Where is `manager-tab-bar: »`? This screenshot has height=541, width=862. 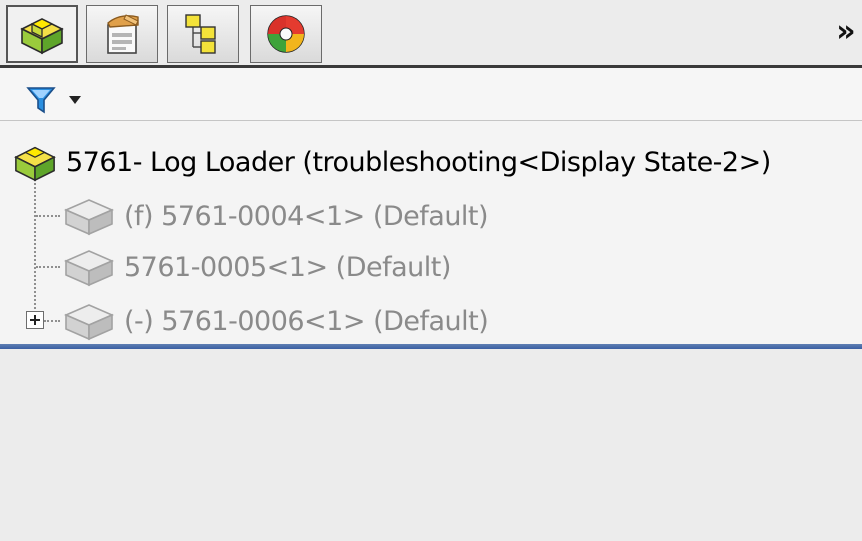
manager-tab-bar: » is located at coordinates (431, 34).